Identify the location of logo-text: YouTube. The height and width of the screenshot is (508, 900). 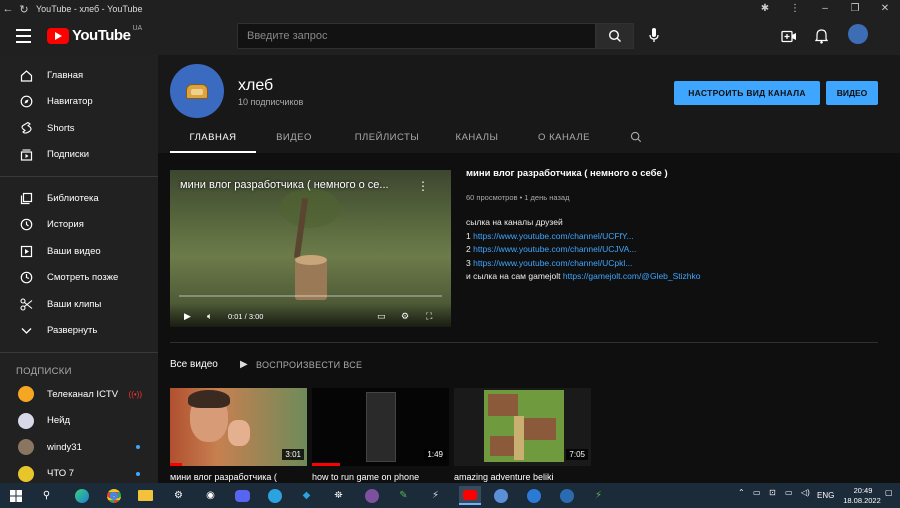
(101, 35).